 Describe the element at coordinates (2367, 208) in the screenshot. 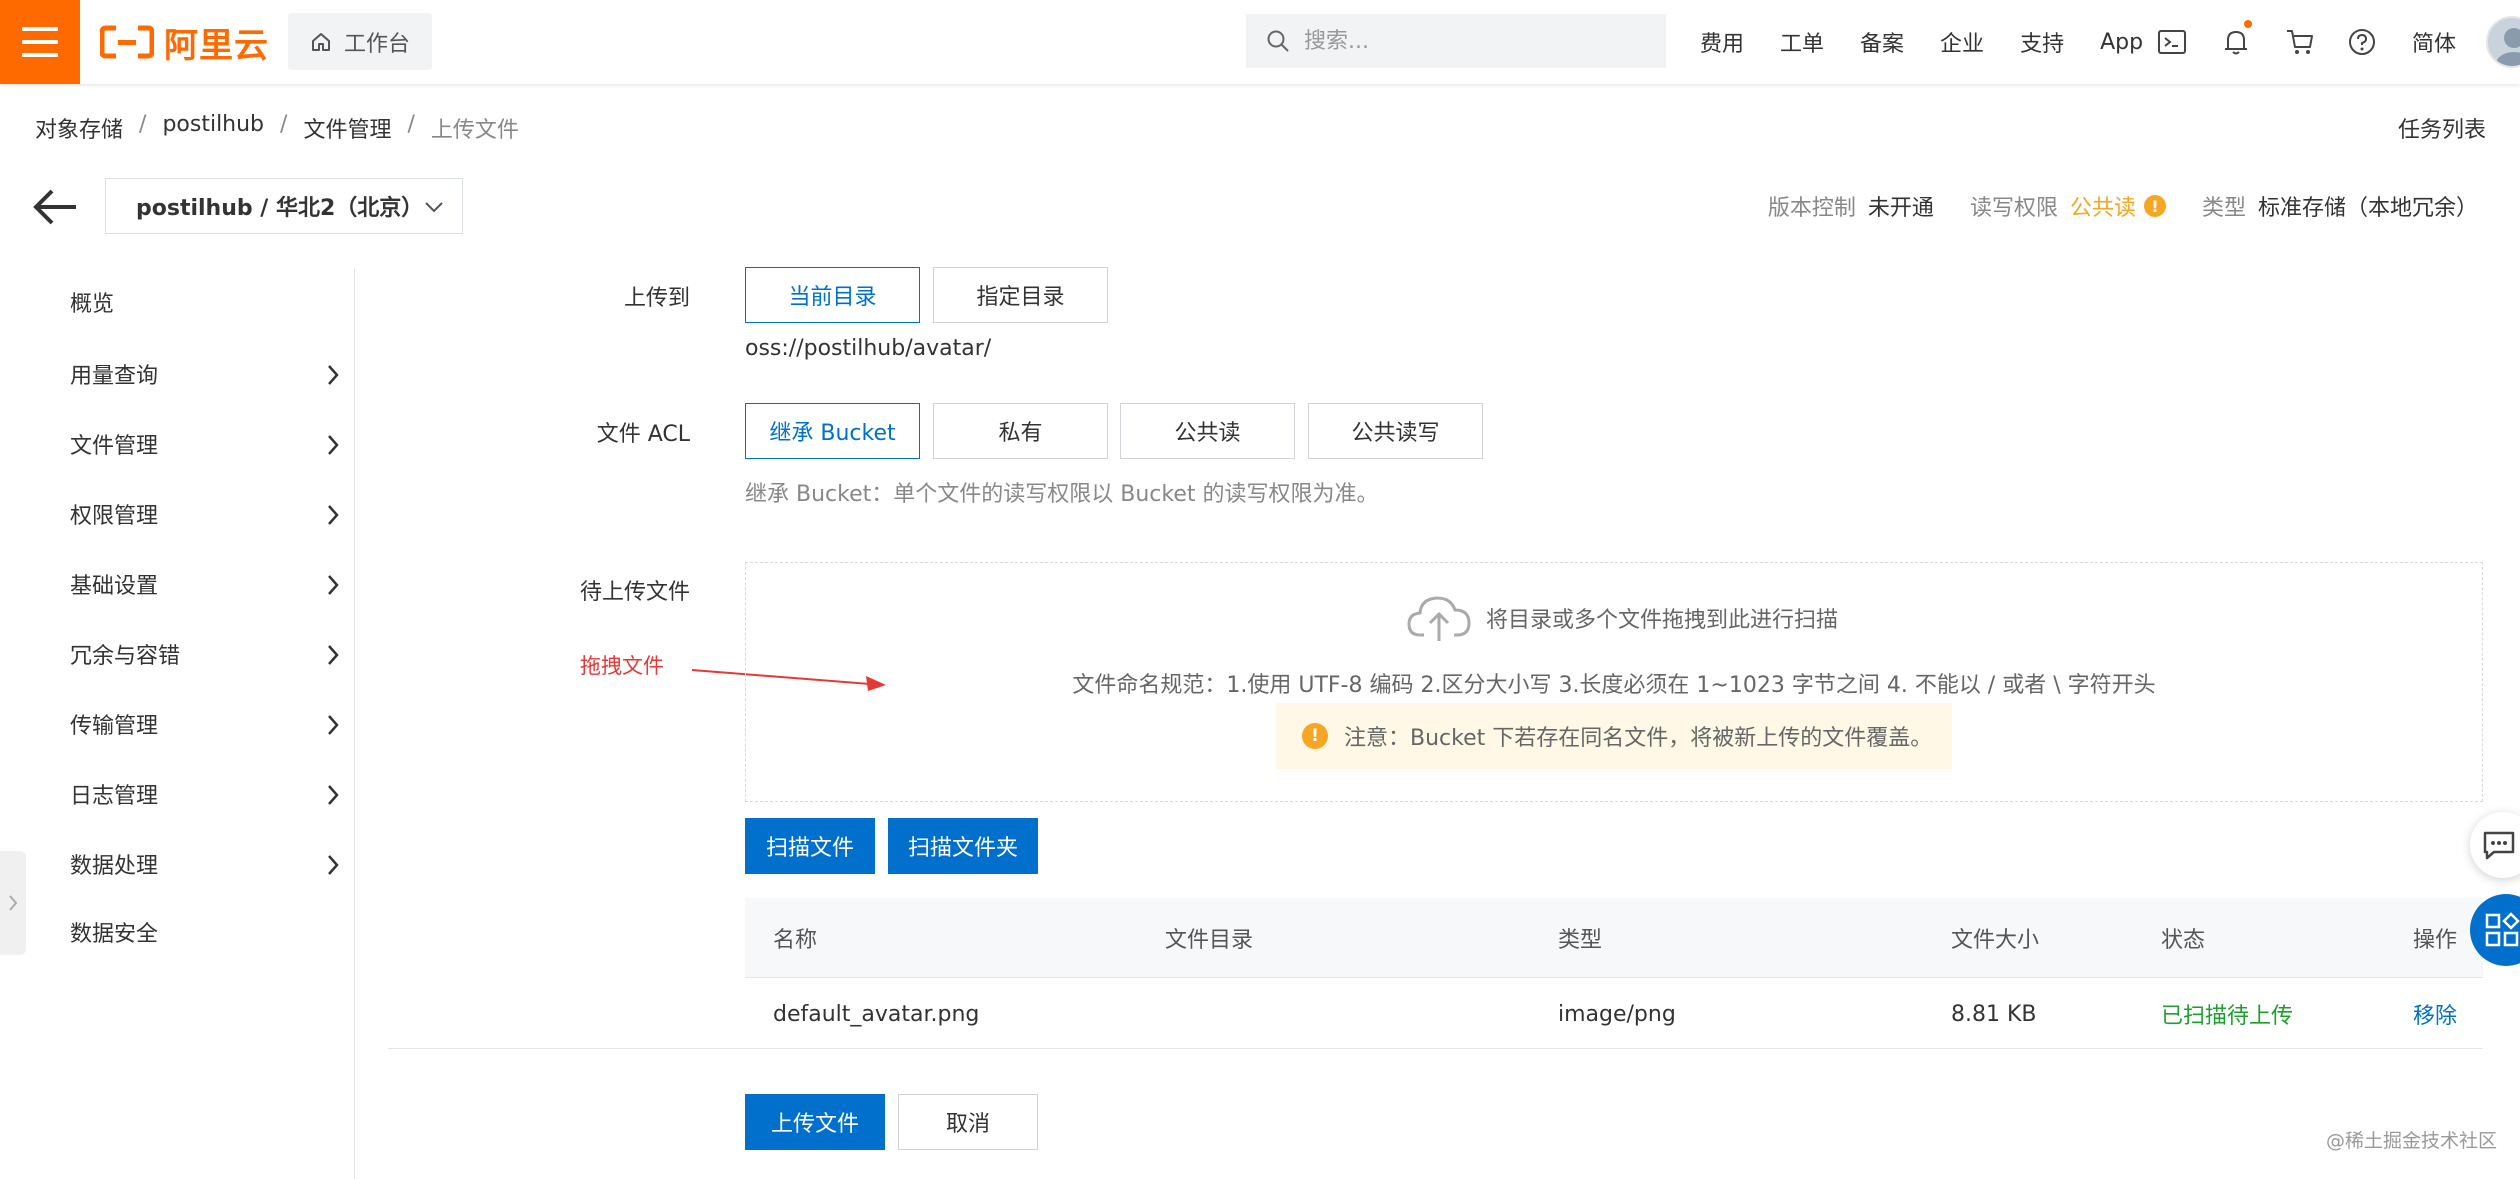

I see `storage-type-value: 标准存储（本地冗余）` at that location.